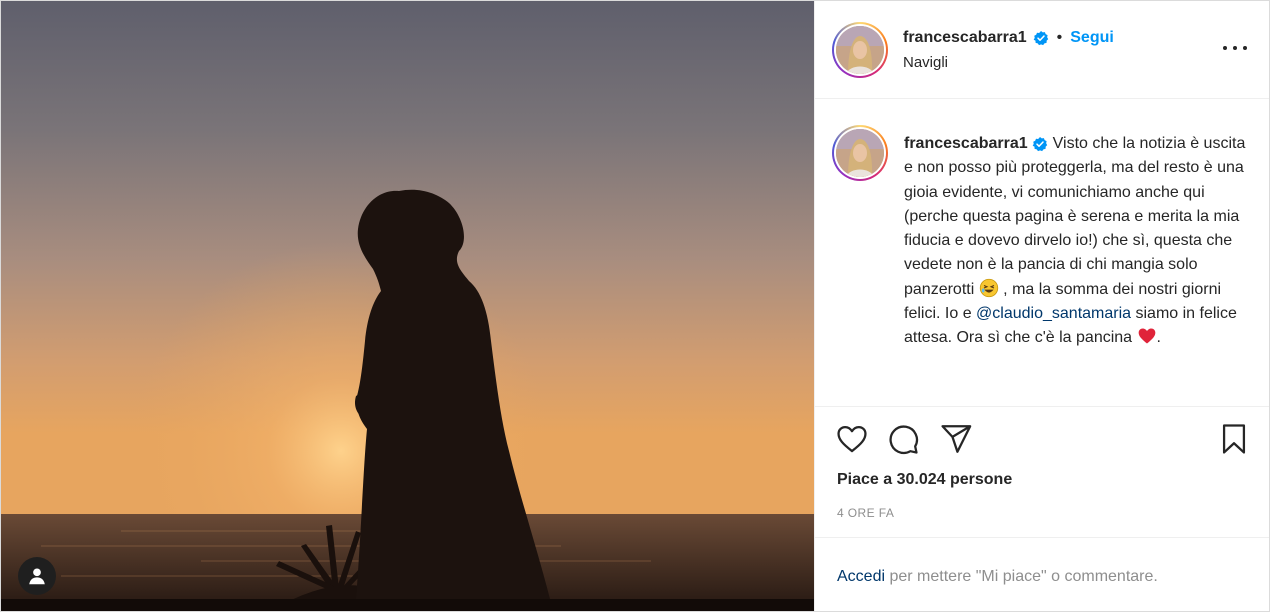 The width and height of the screenshot is (1270, 612). I want to click on save-icon, so click(1234, 439).